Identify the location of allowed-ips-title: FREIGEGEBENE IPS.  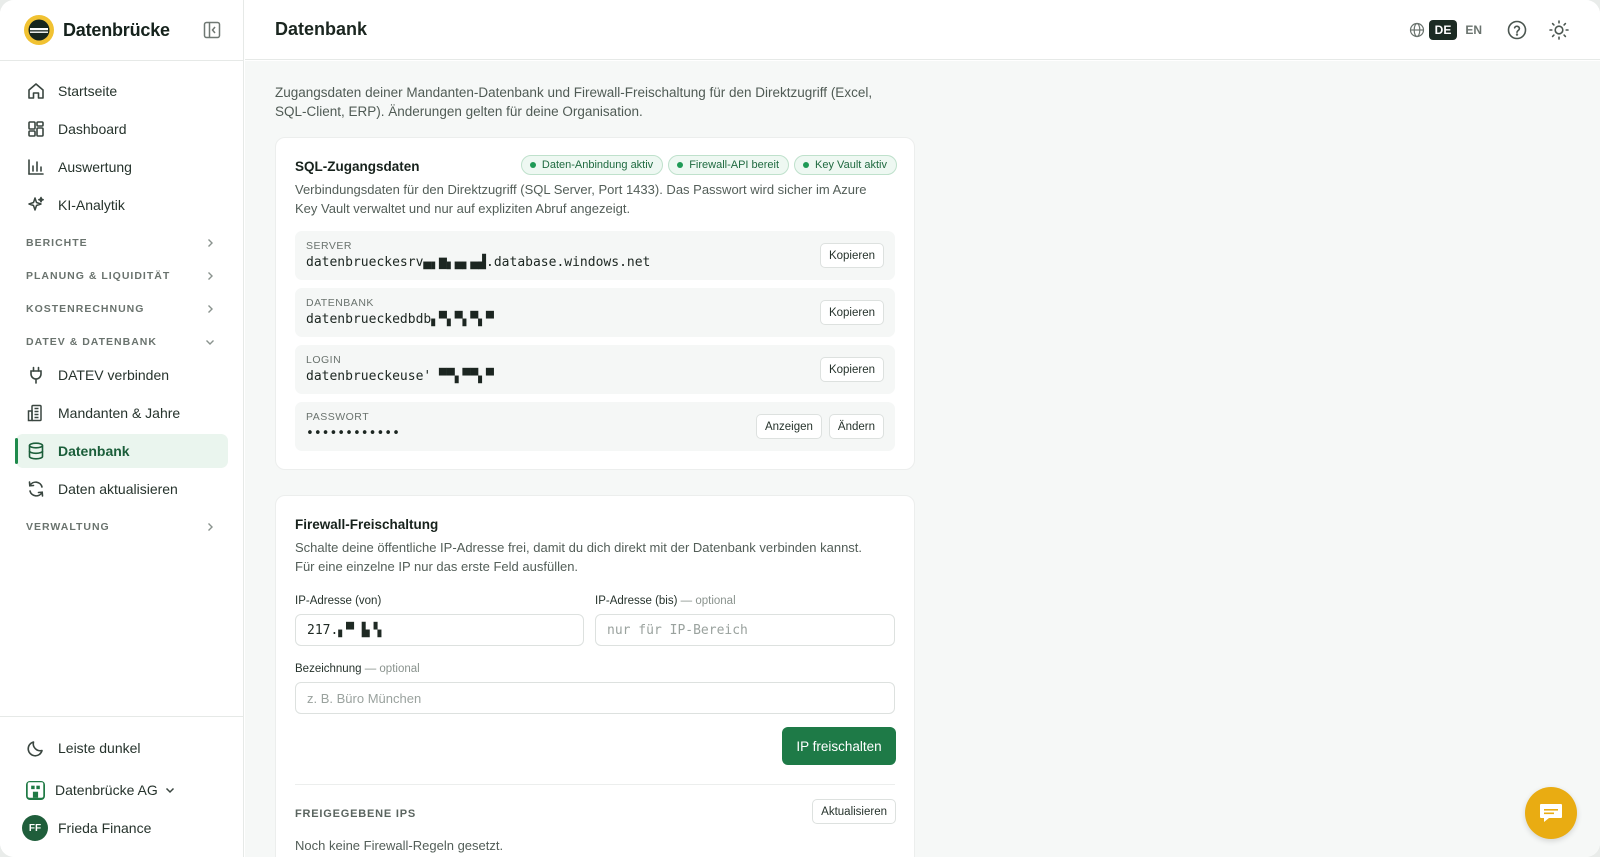
(355, 814).